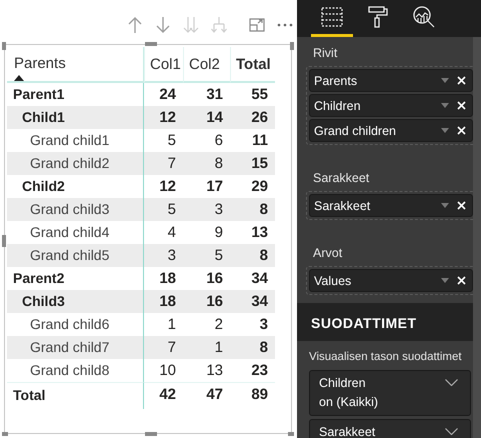 This screenshot has width=481, height=438. Describe the element at coordinates (252, 65) in the screenshot. I see `column-header: Total` at that location.